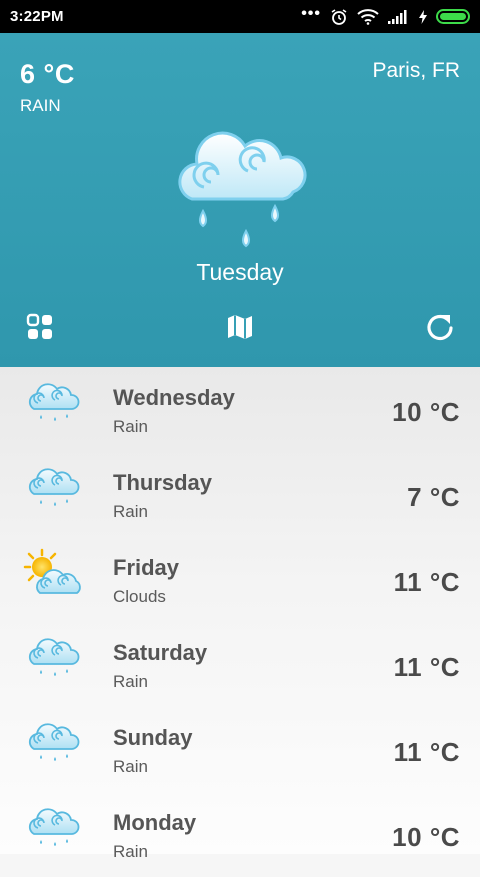 This screenshot has width=480, height=877. What do you see at coordinates (339, 16) in the screenshot?
I see `alarm-icon` at bounding box center [339, 16].